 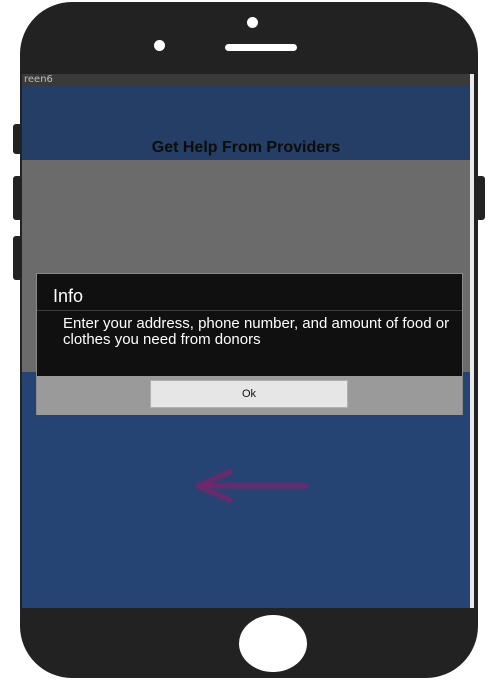 What do you see at coordinates (68, 296) in the screenshot?
I see `dialog-title: Info` at bounding box center [68, 296].